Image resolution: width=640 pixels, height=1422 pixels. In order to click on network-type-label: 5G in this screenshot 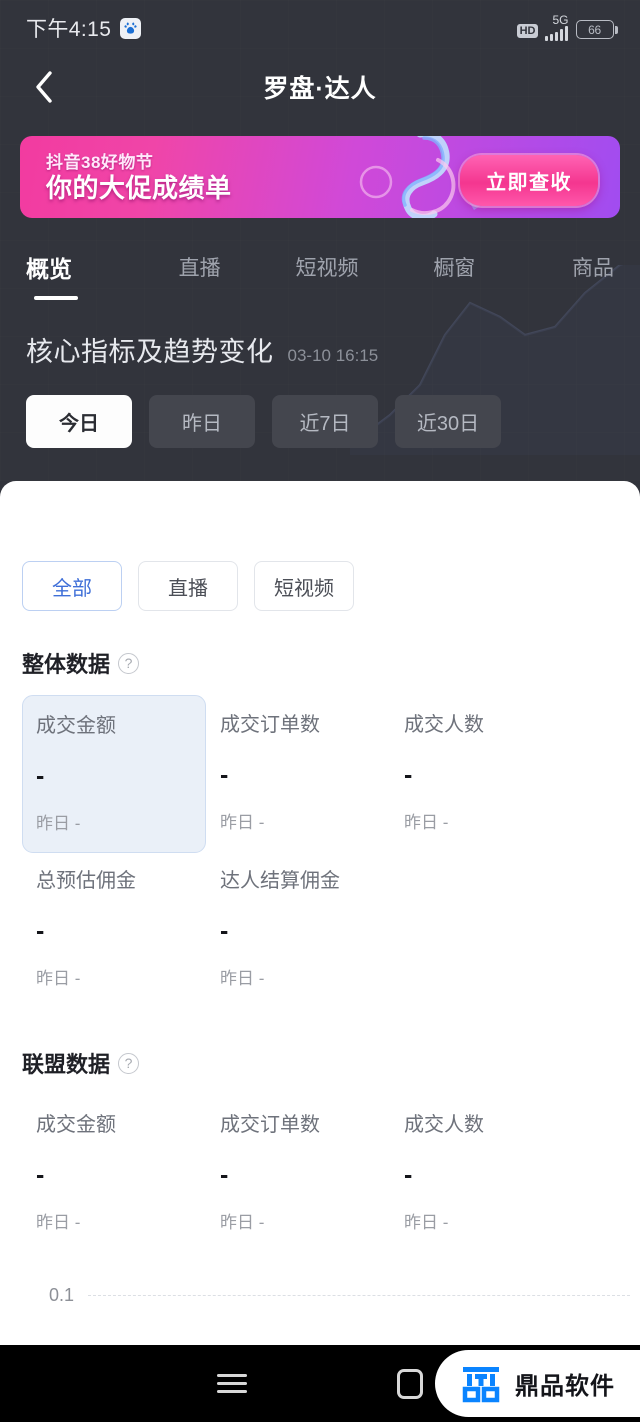, I will do `click(560, 20)`.